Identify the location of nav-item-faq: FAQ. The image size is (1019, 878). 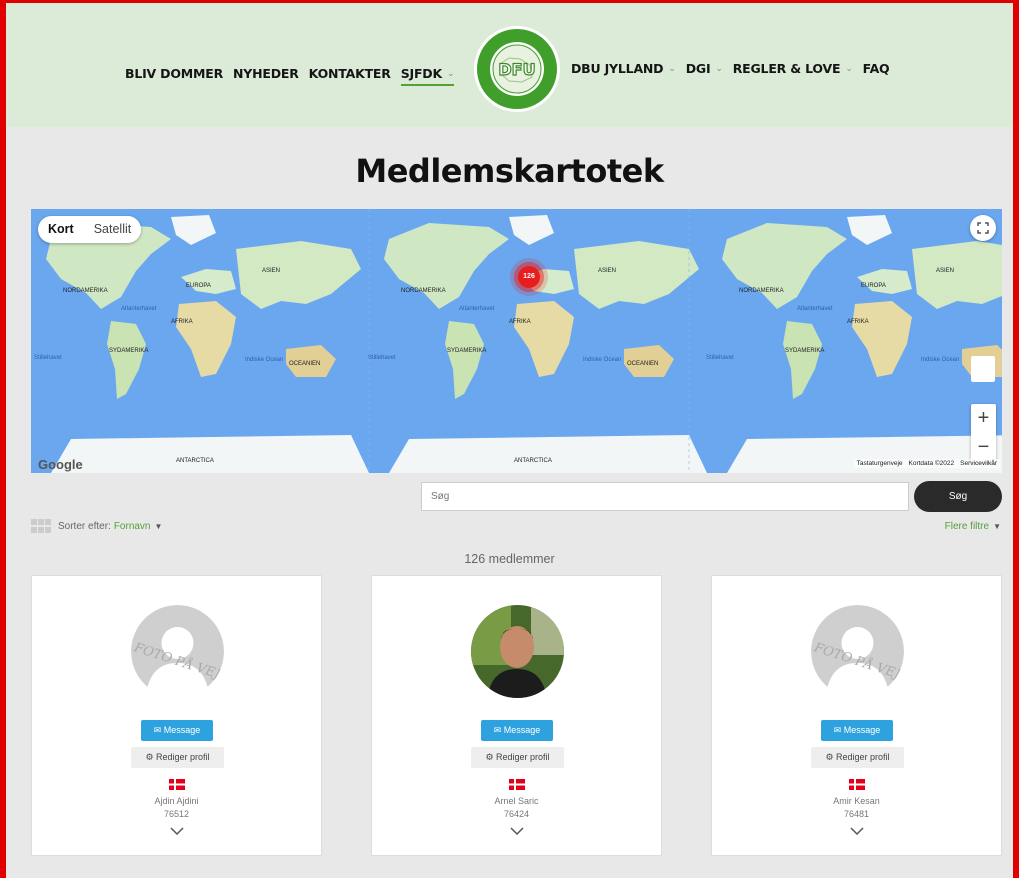
(876, 68).